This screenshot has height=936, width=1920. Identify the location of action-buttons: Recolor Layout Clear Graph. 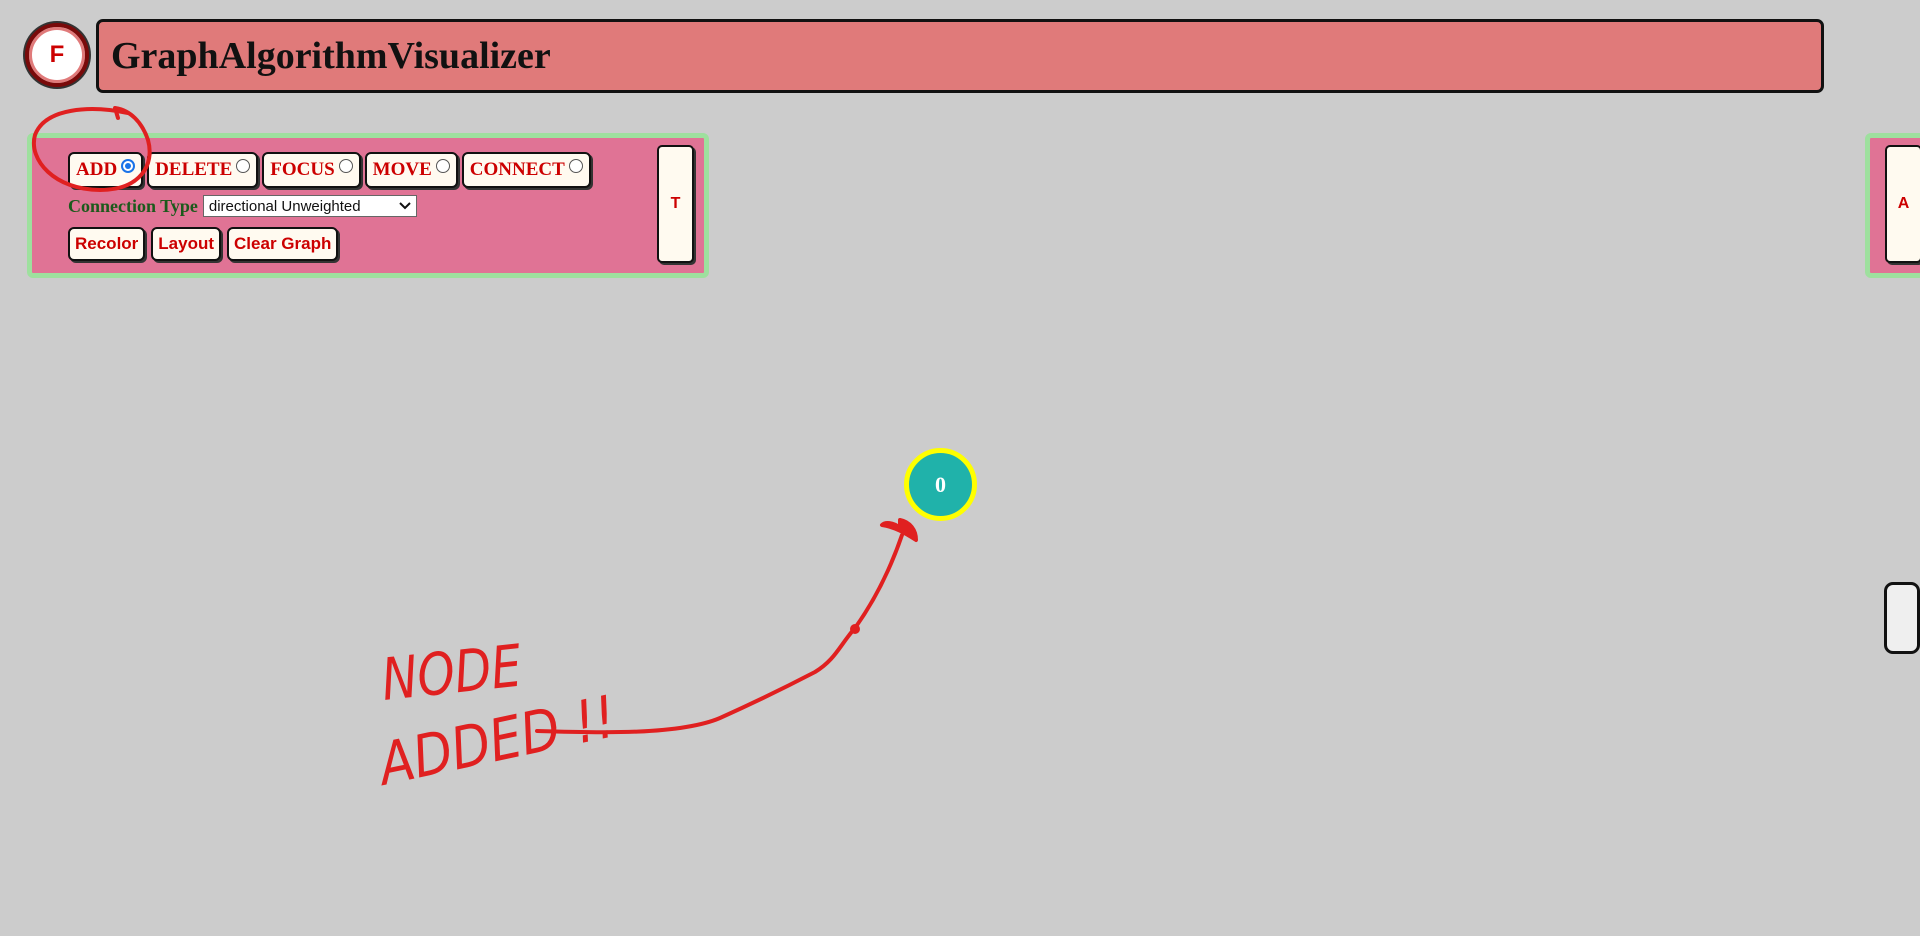
(203, 244).